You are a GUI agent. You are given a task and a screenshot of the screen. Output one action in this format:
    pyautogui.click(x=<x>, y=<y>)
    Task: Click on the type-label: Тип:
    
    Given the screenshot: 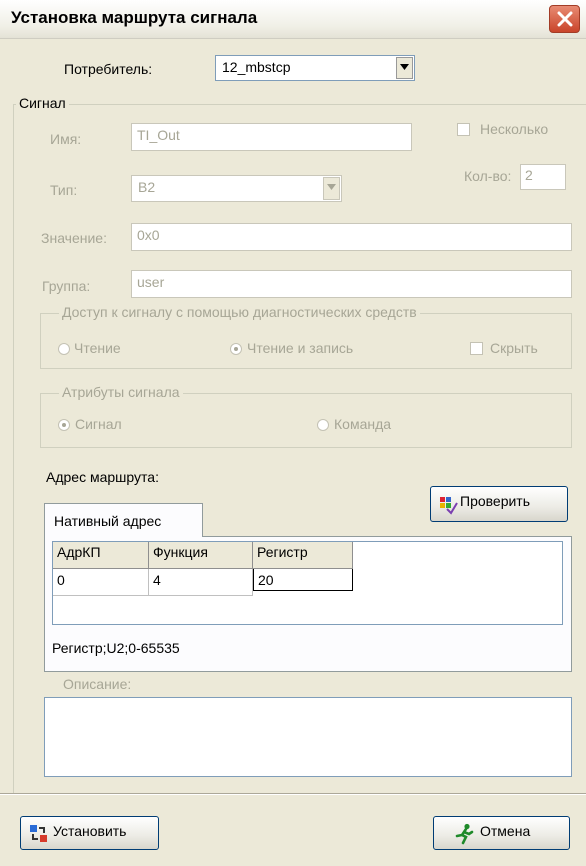 What is the action you would take?
    pyautogui.click(x=64, y=190)
    